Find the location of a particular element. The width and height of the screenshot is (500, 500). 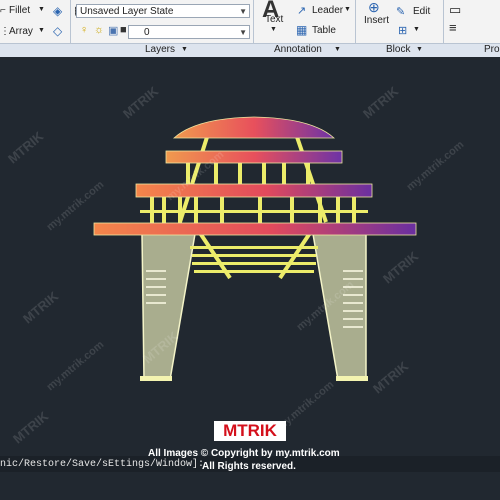

right-pillar-base is located at coordinates (352, 378).